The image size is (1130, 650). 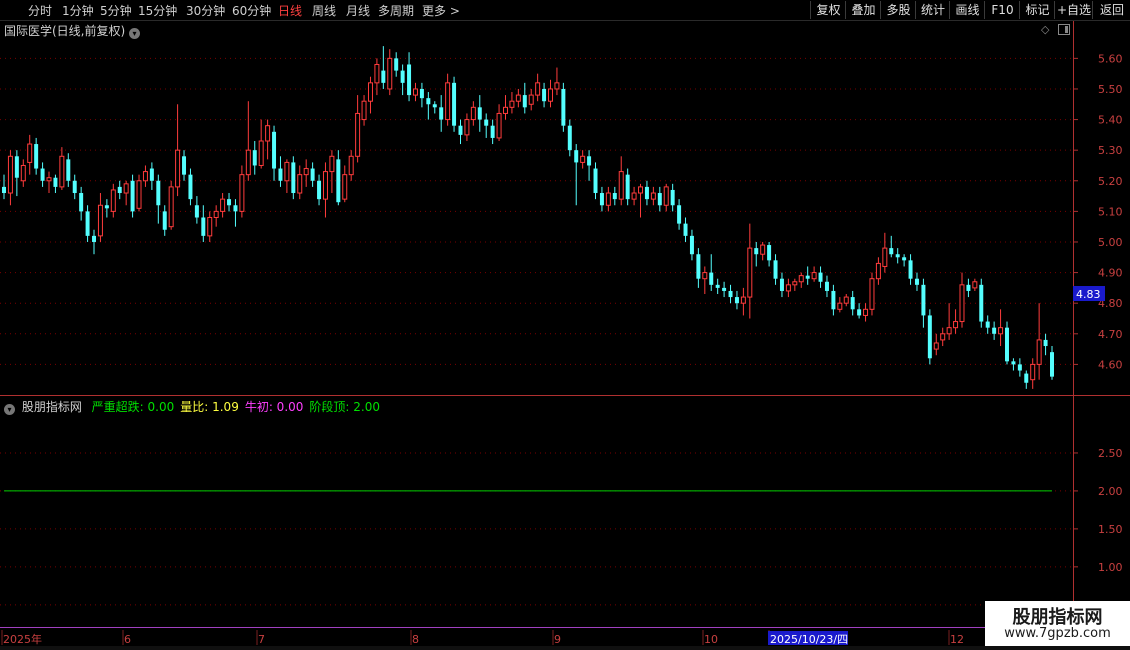 What do you see at coordinates (324, 10) in the screenshot?
I see `period-tab: 周线` at bounding box center [324, 10].